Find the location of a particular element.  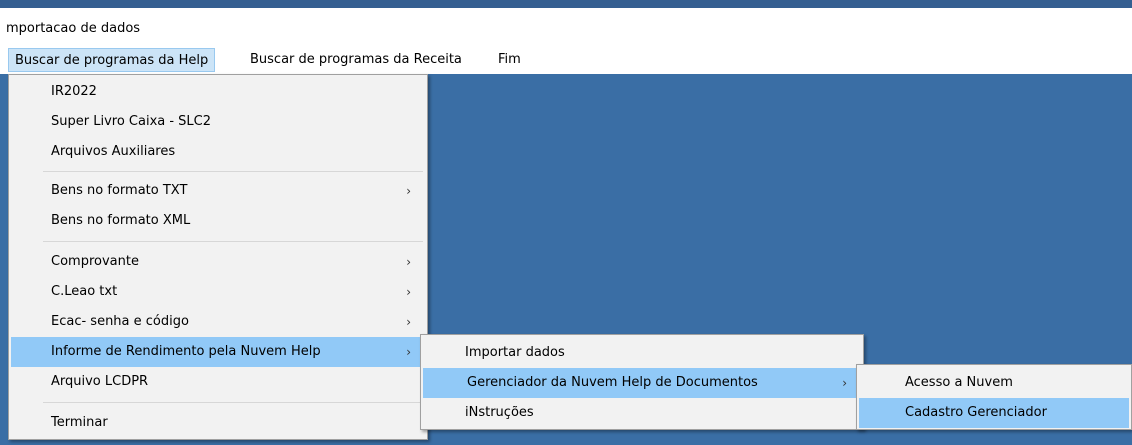

menu-item-label: Super Livro Caixa - SLC2 is located at coordinates (131, 121).